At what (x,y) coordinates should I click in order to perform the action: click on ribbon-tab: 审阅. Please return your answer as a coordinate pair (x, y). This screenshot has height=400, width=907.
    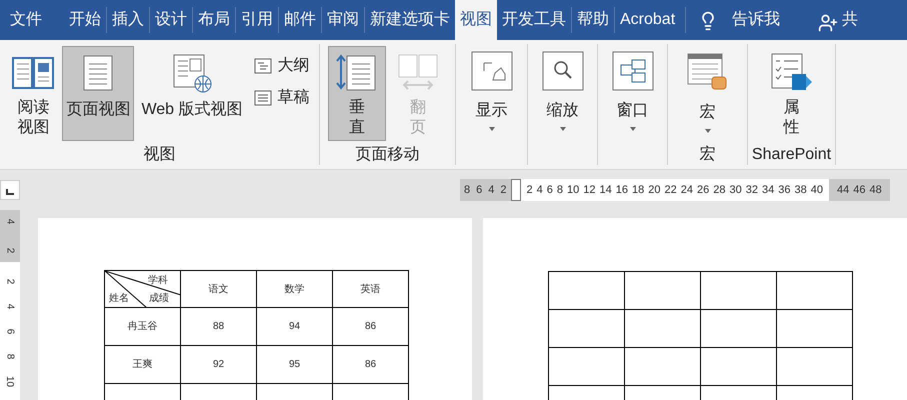
    Looking at the image, I should click on (343, 20).